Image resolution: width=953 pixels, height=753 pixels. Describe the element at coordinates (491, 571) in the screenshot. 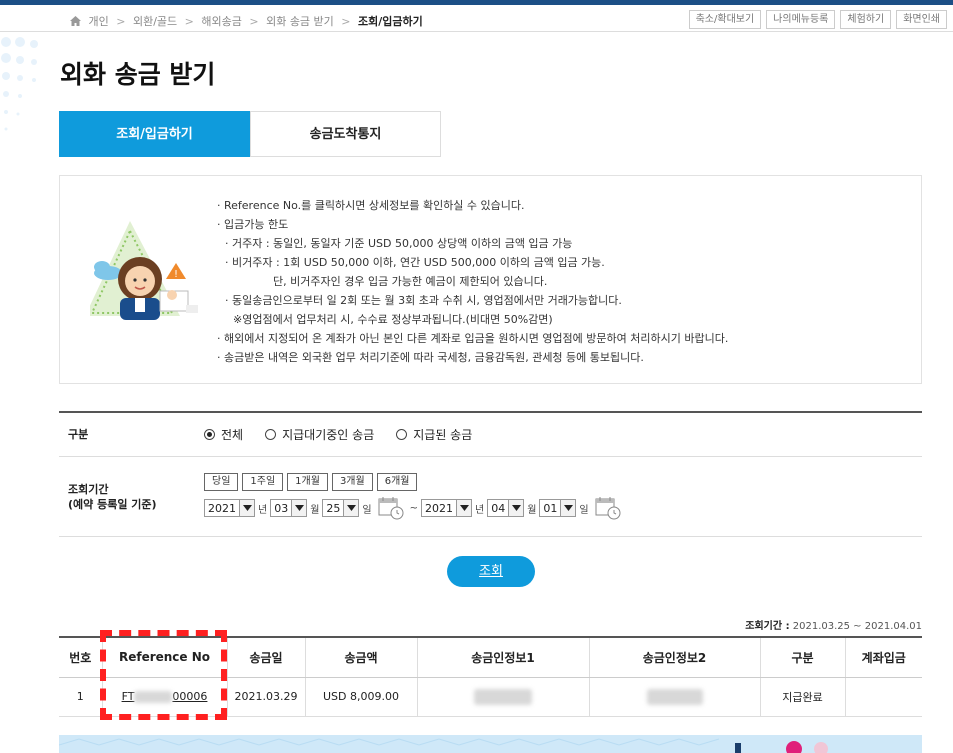

I see `search-button: 조회` at that location.